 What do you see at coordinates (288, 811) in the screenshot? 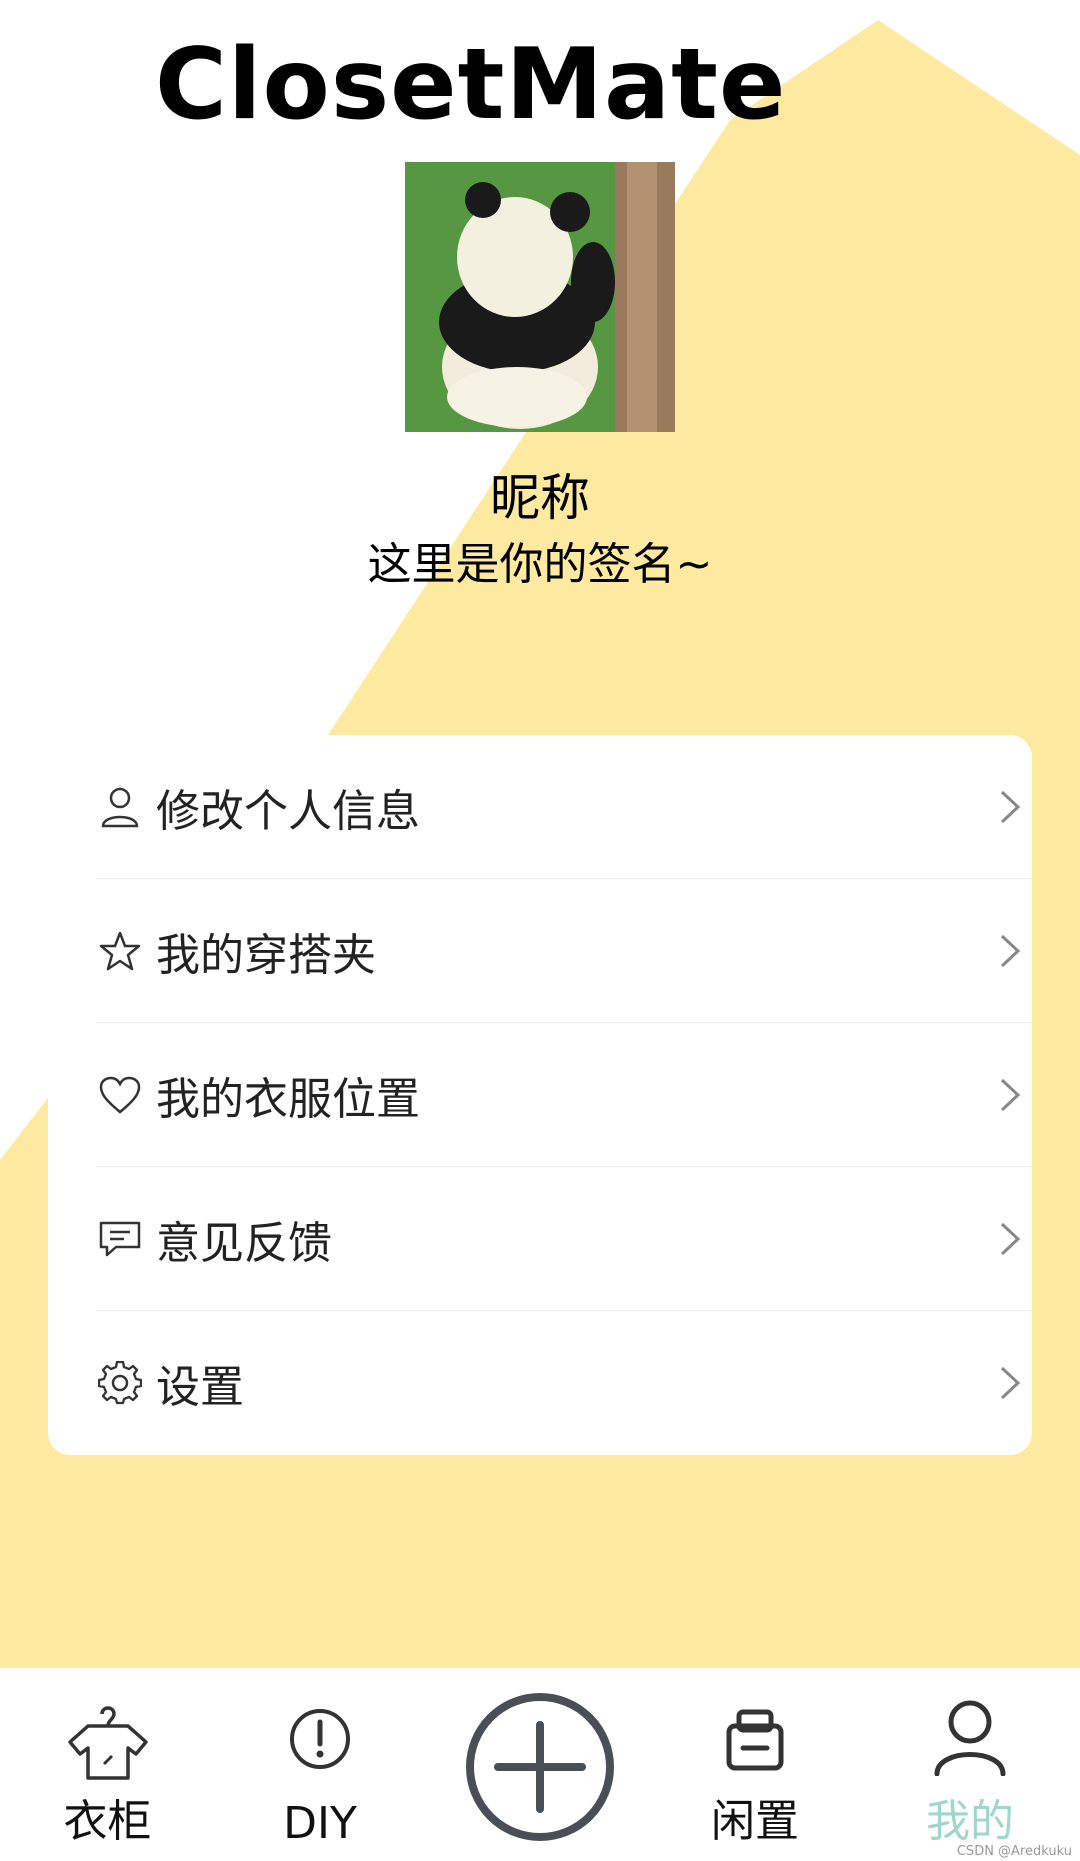
I see `menu-item-label: 修改个人信息` at bounding box center [288, 811].